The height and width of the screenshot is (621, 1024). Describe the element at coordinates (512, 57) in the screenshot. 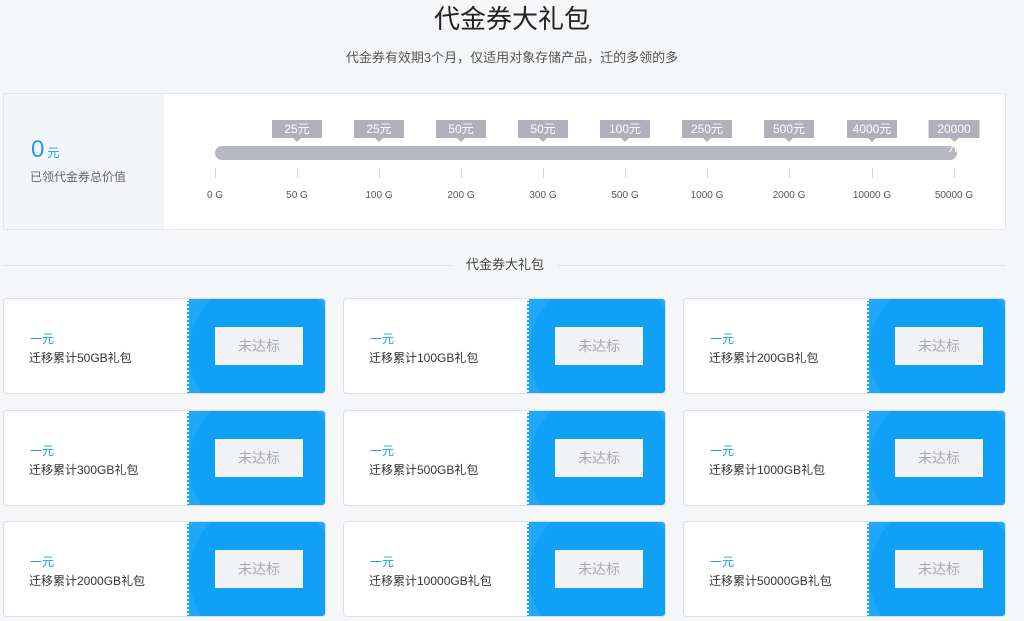

I see `page-subtitle: 代金券有效期3个月，仅适用对象存储产品，迁的多领的多` at that location.